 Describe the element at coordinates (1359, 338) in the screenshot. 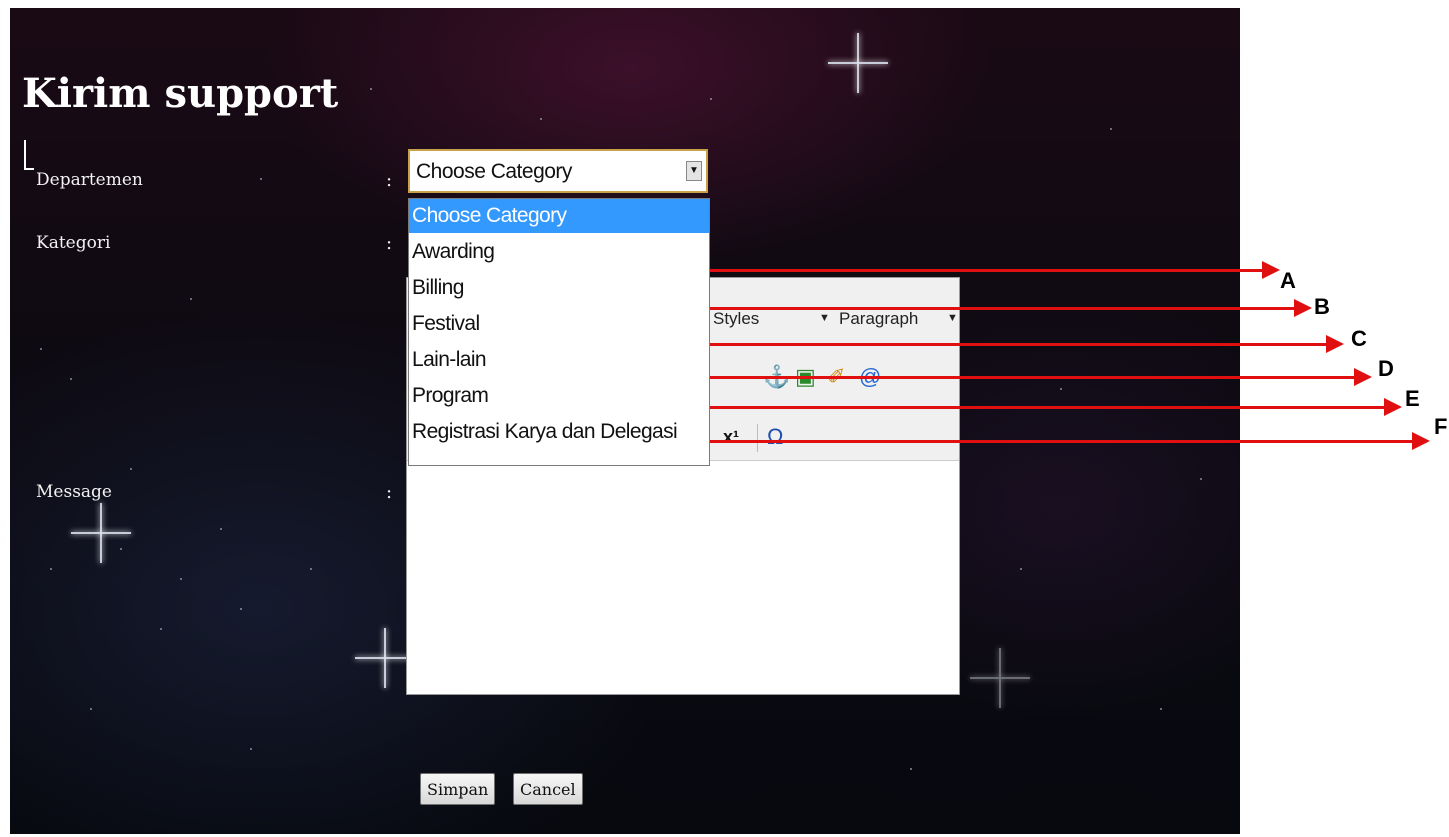

I see `annotation-label-c: C` at that location.